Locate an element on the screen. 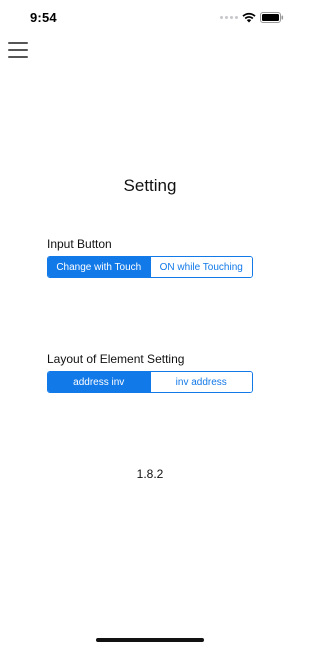 The image size is (320, 649). battery-icon is located at coordinates (272, 17).